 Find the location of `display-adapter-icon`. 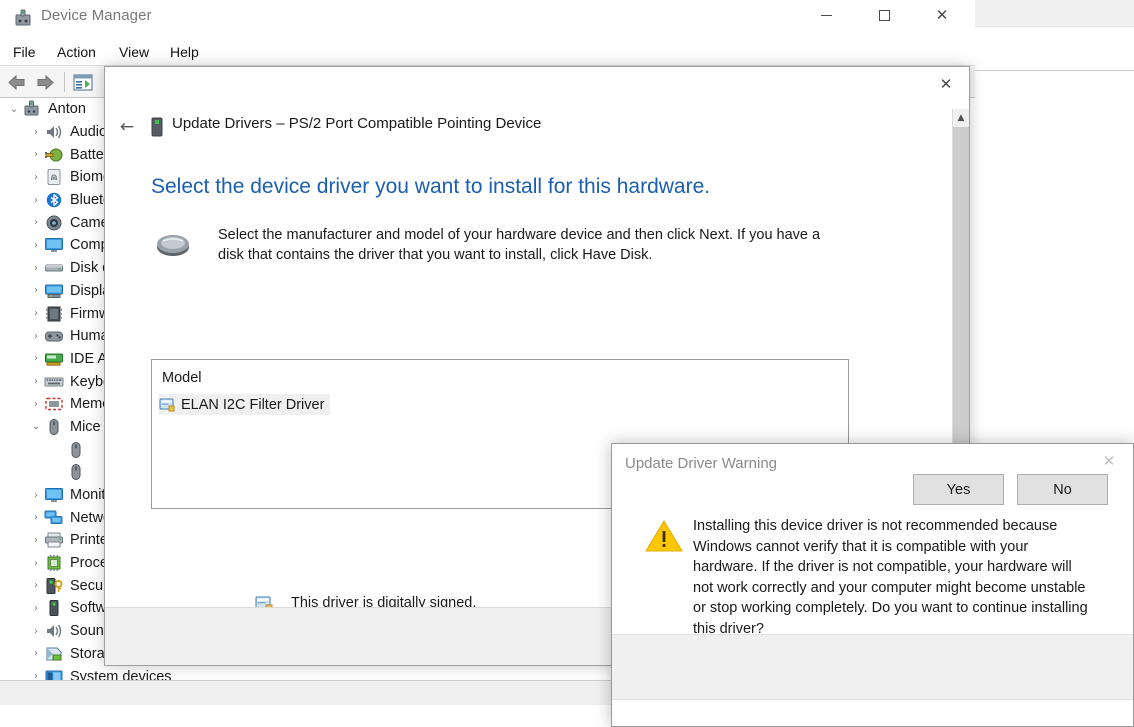

display-adapter-icon is located at coordinates (54, 291).